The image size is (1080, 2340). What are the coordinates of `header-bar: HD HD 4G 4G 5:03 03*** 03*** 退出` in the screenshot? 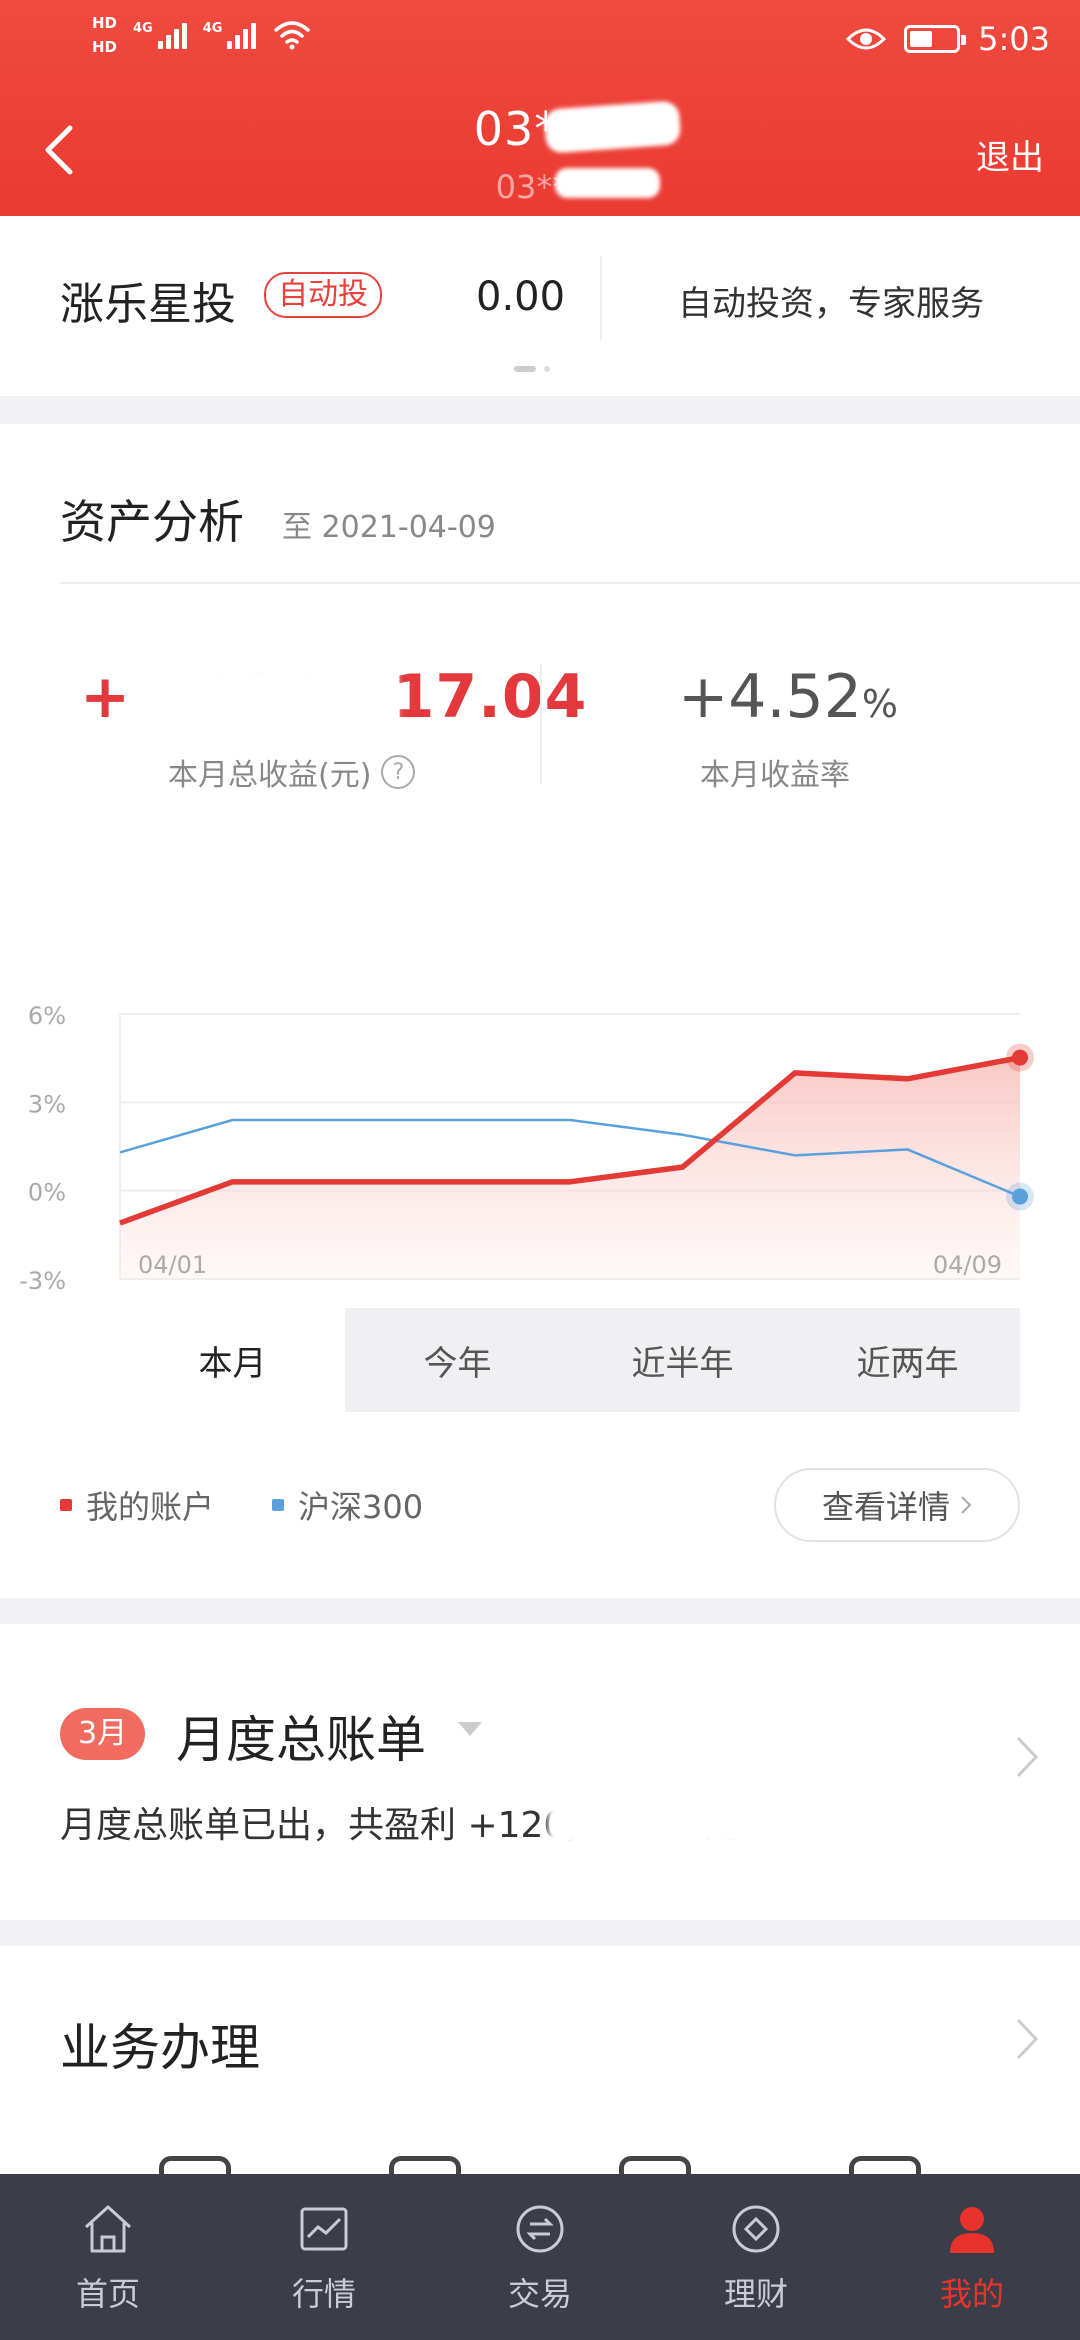 It's located at (540, 108).